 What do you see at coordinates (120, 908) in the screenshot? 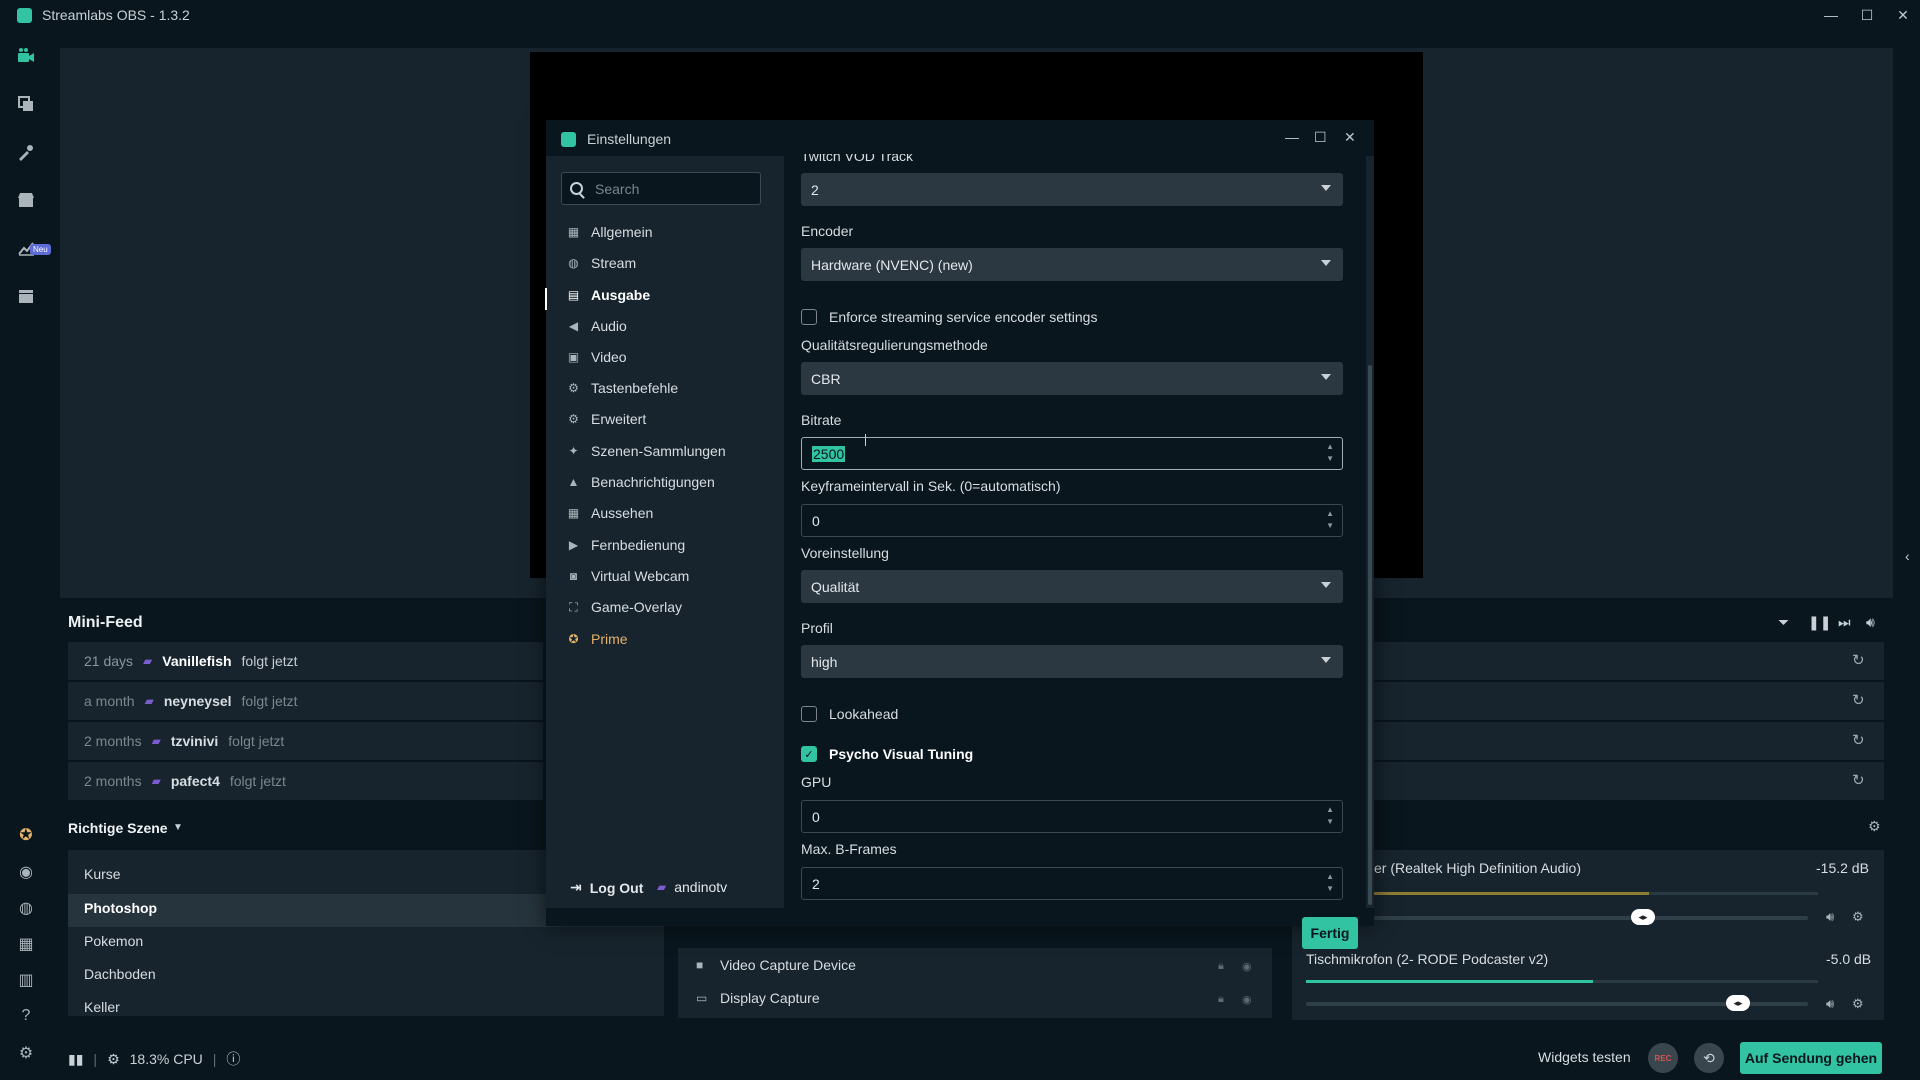
I see `scene-item-selected: Photoshop` at bounding box center [120, 908].